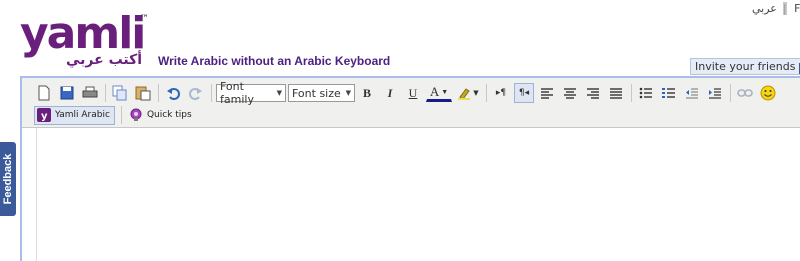  Describe the element at coordinates (524, 93) in the screenshot. I see `rtl-direction-button: ¶◂` at that location.